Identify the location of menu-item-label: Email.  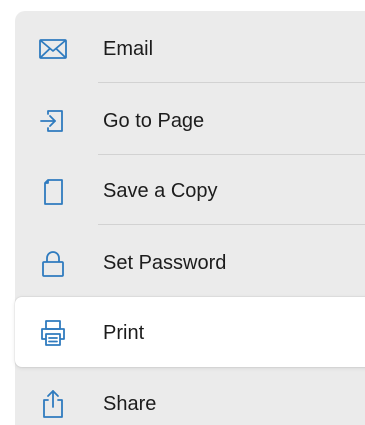
(128, 49).